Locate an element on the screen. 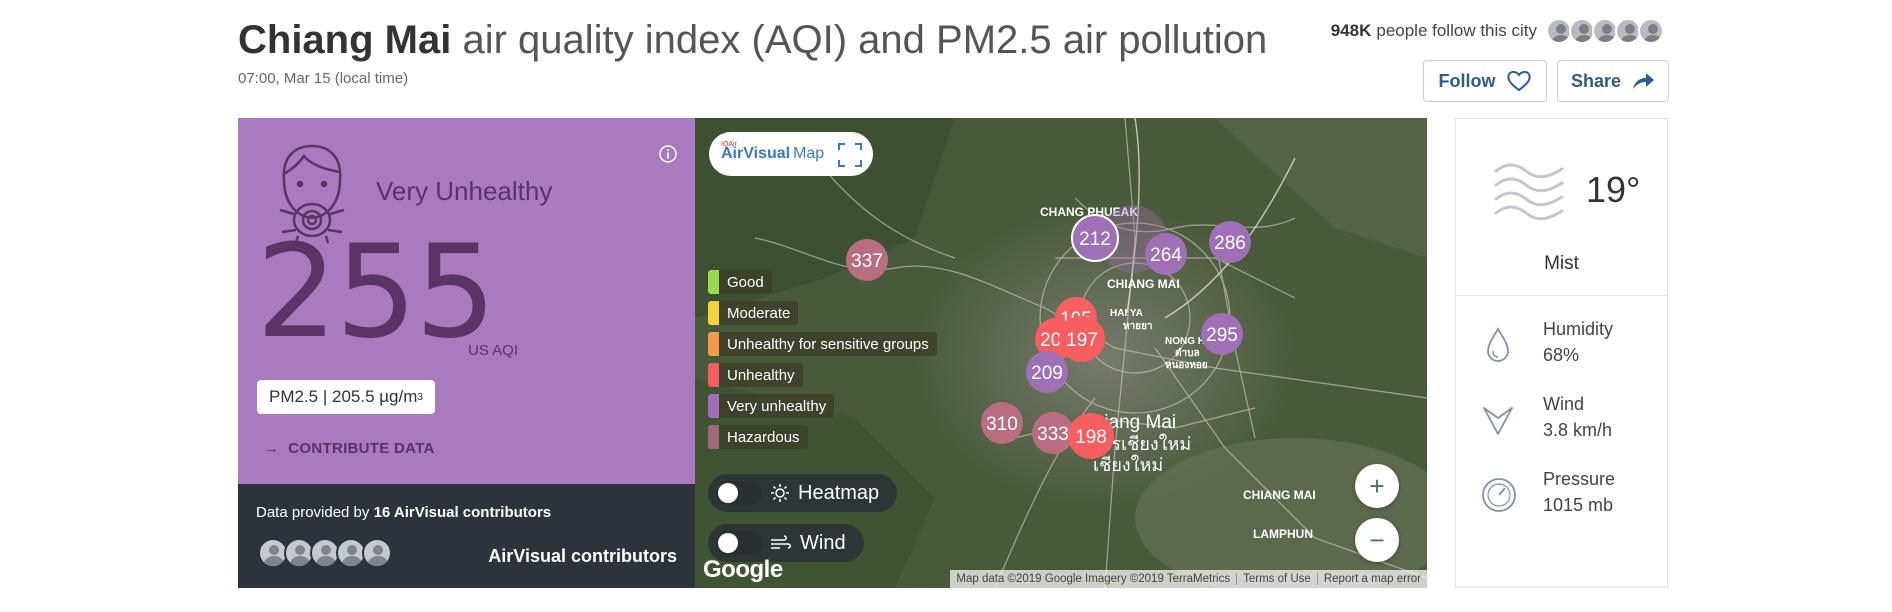 Image resolution: width=1892 pixels, height=612 pixels. share-button-label: Share is located at coordinates (1596, 80).